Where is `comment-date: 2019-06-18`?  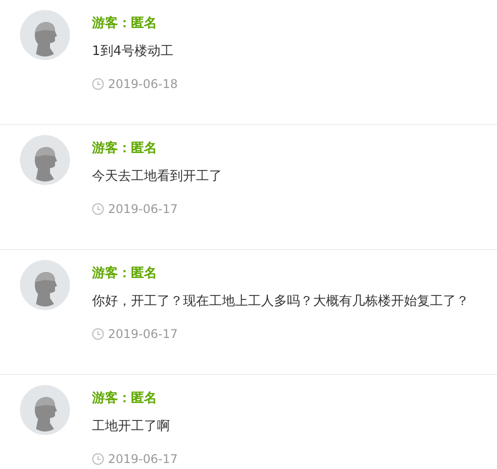 comment-date: 2019-06-18 is located at coordinates (143, 84).